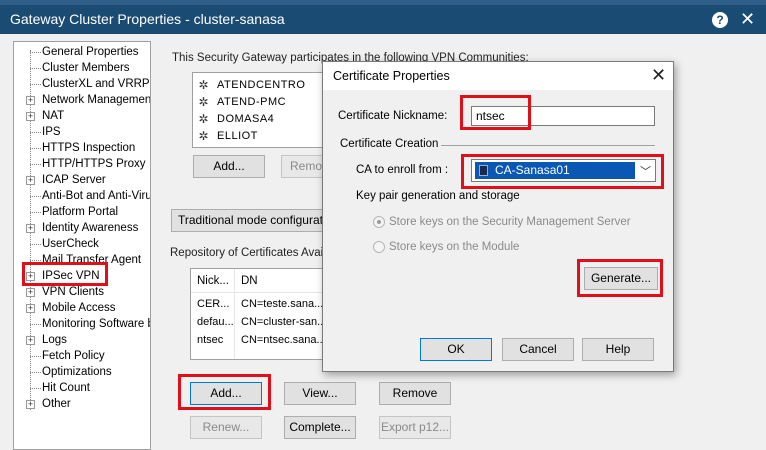 The height and width of the screenshot is (450, 766). What do you see at coordinates (415, 393) in the screenshot?
I see `certificate-remove-button: Remove` at bounding box center [415, 393].